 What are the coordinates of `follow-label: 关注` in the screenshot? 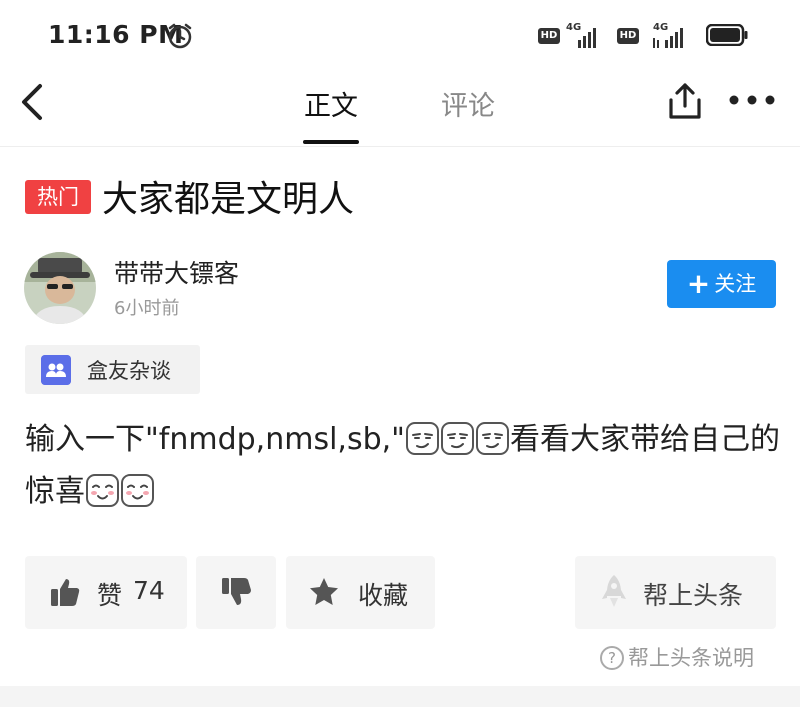 It's located at (735, 284).